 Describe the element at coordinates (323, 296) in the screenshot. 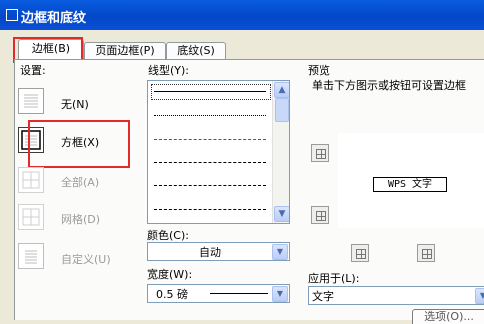

I see `apply-to-value: 文字` at that location.